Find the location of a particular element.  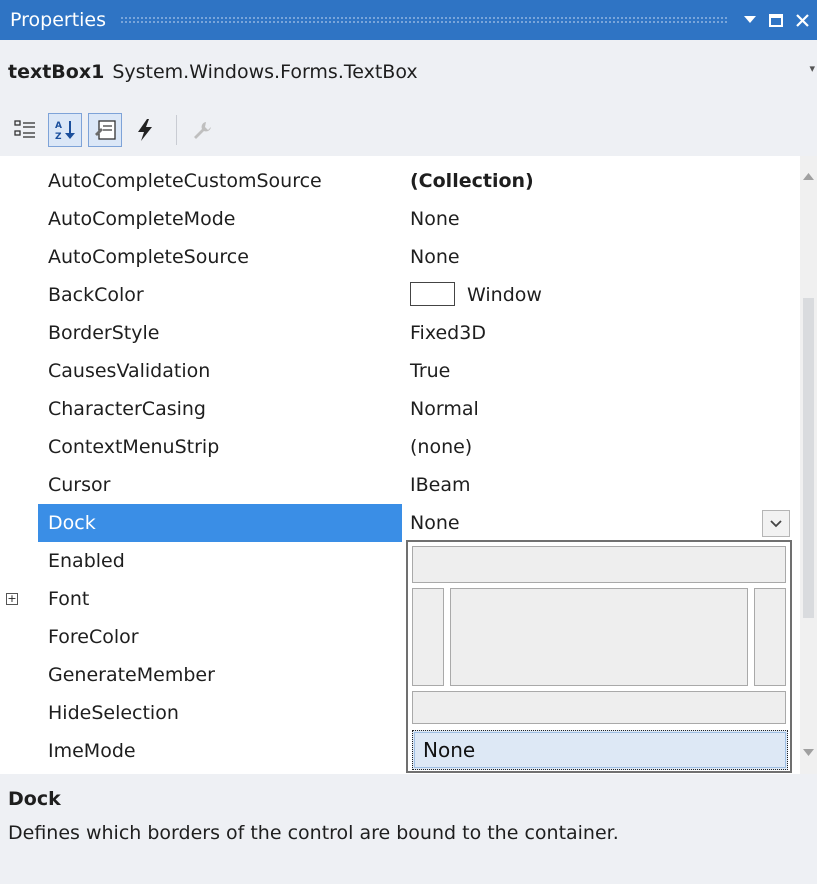

property-value: (none) is located at coordinates (441, 447).